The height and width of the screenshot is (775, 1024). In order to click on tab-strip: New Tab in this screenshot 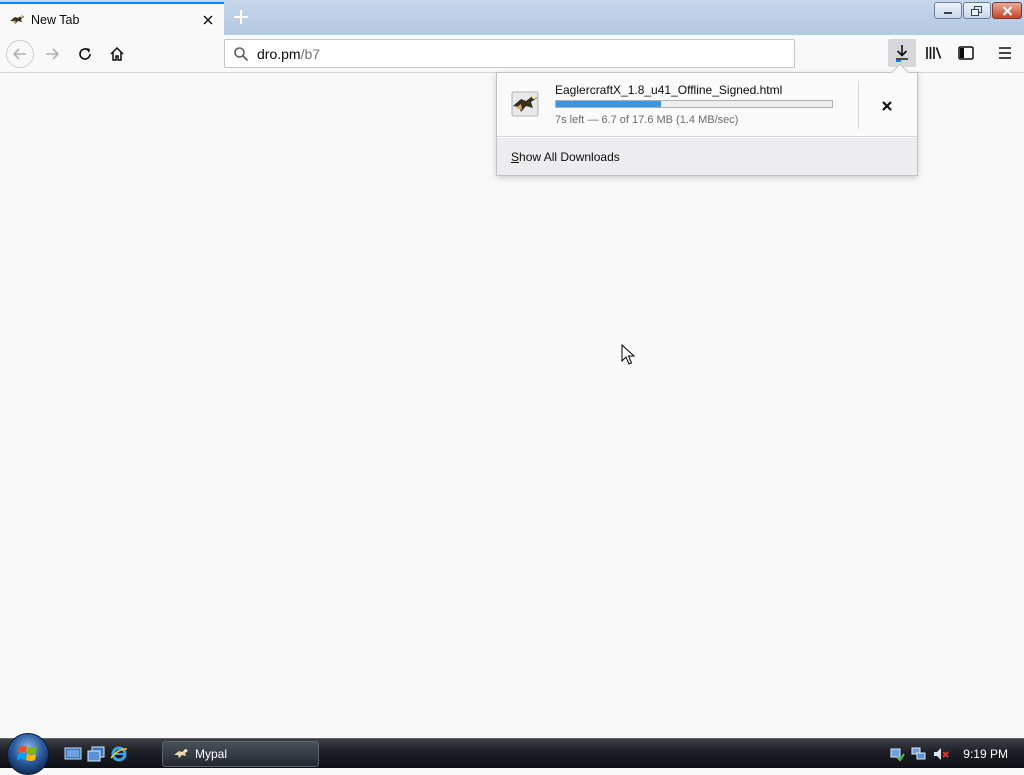, I will do `click(512, 17)`.